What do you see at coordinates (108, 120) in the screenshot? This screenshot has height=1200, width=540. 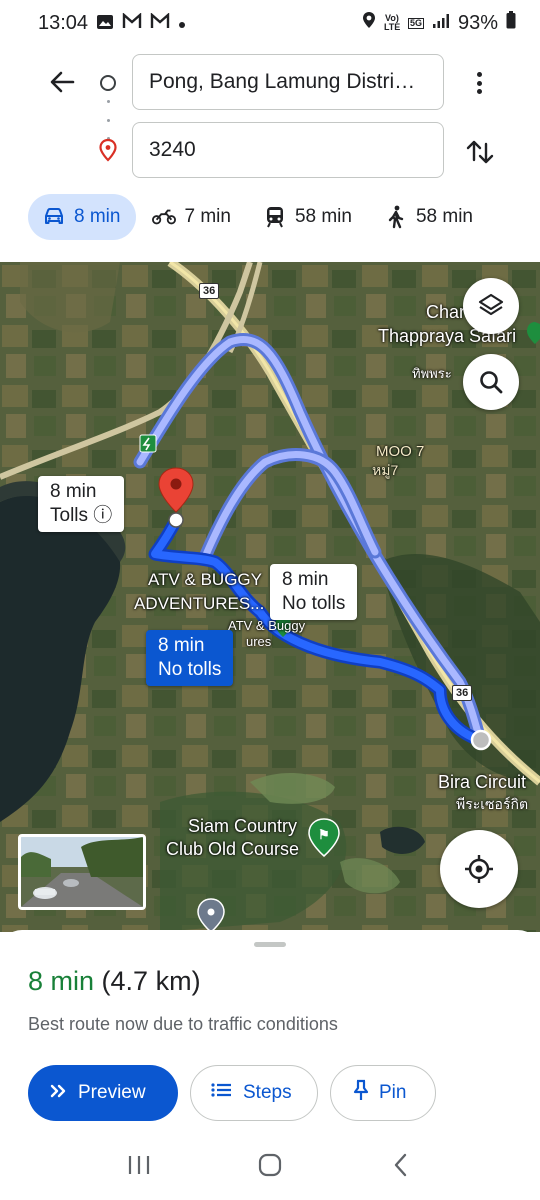 I see `route-dots-icon` at bounding box center [108, 120].